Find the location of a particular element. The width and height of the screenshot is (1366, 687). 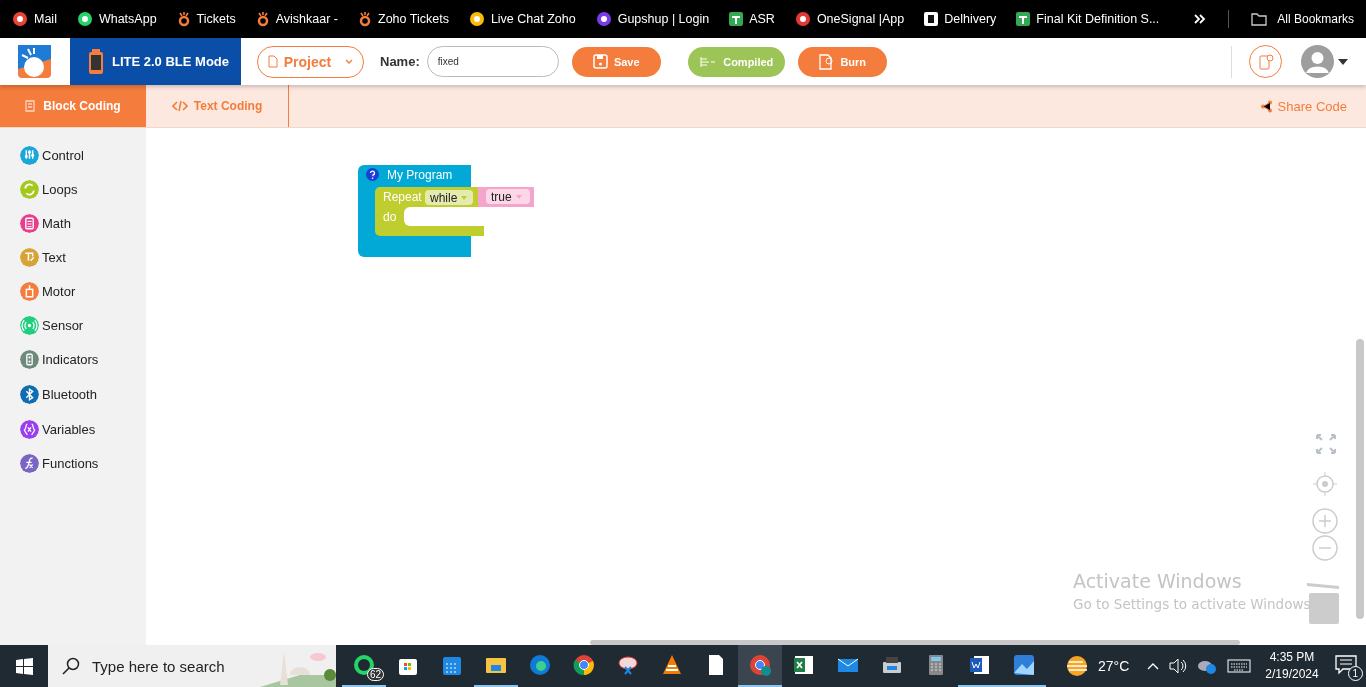

device-mode-label: LITE 2.0 BLE Mode is located at coordinates (170, 61).